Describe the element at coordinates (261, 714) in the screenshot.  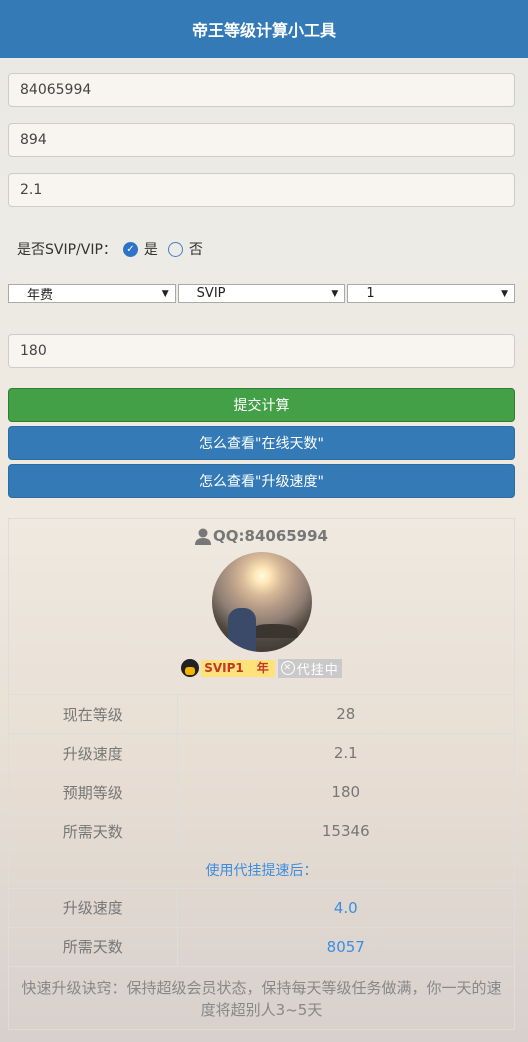
I see `table-row: 现在等级 28` at that location.